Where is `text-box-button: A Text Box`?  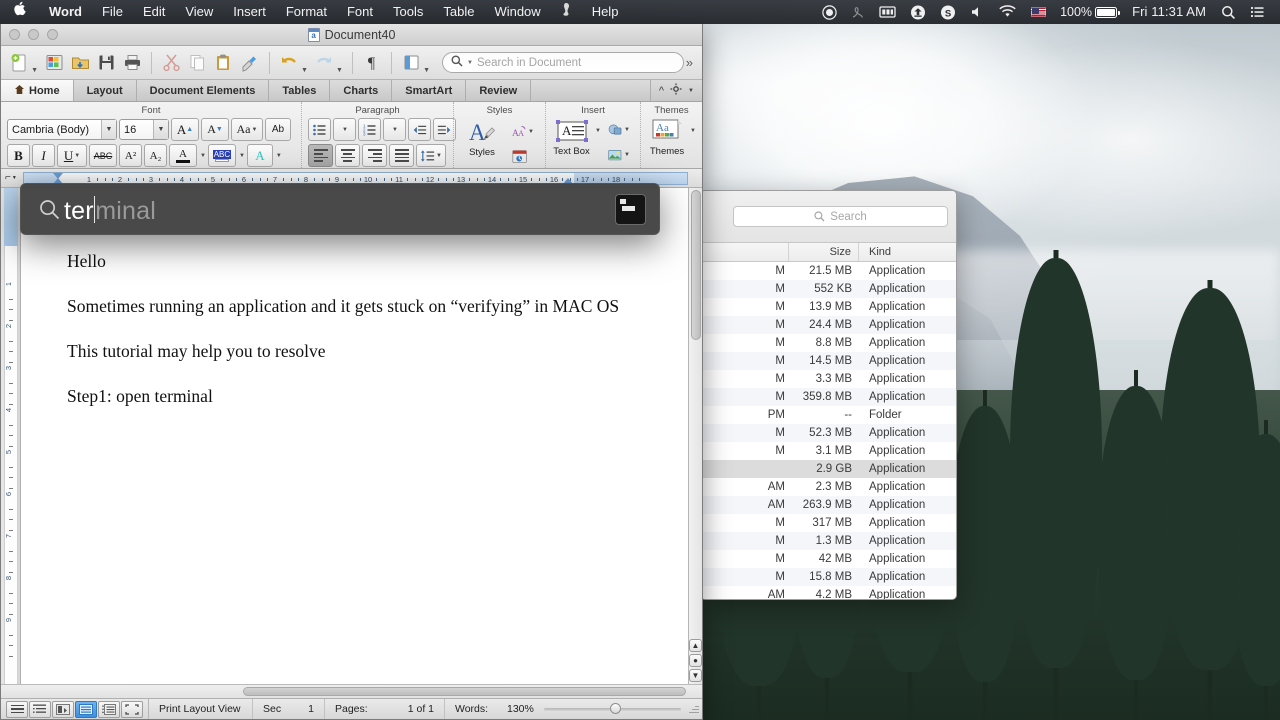
text-box-button: A Text Box is located at coordinates (571, 137).